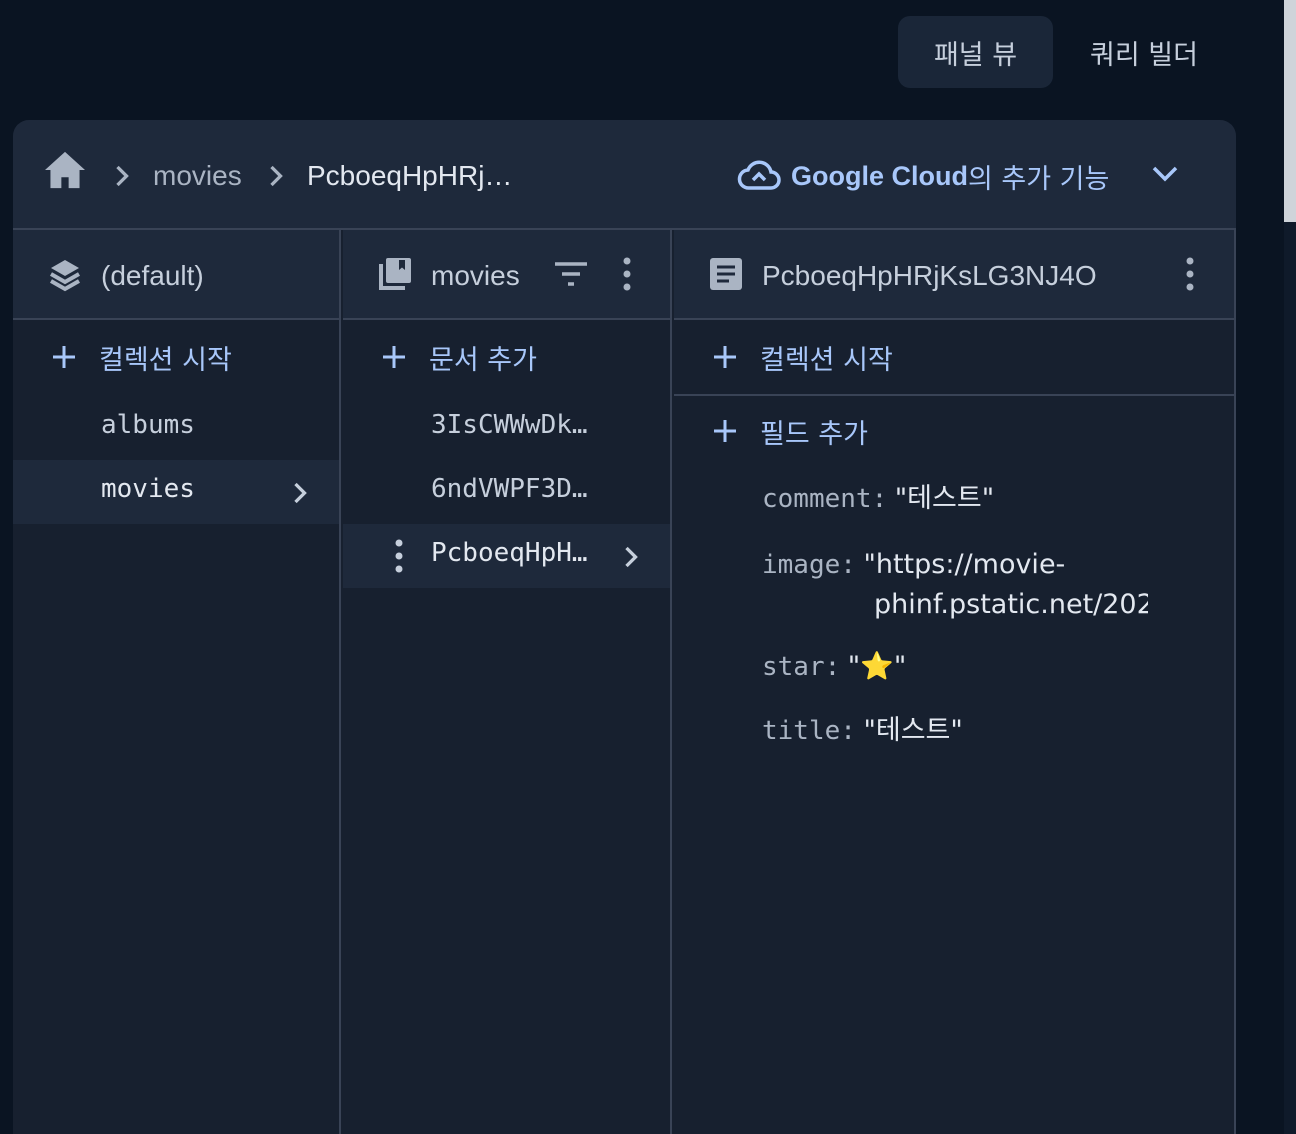 The height and width of the screenshot is (1134, 1296). Describe the element at coordinates (809, 565) in the screenshot. I see `field-key: image:` at that location.